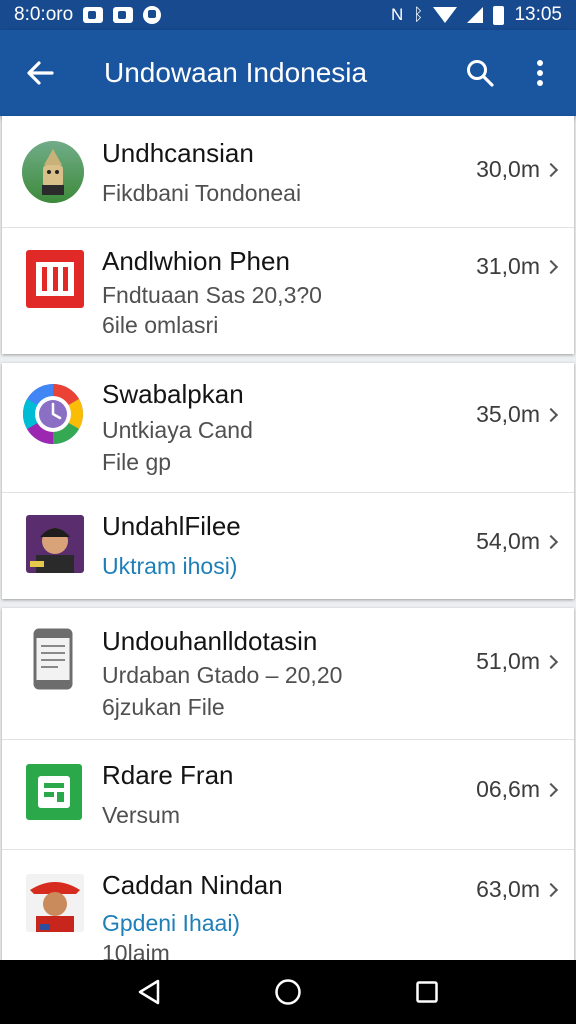 The width and height of the screenshot is (576, 1024). Describe the element at coordinates (123, 15) in the screenshot. I see `shield-icon` at that location.